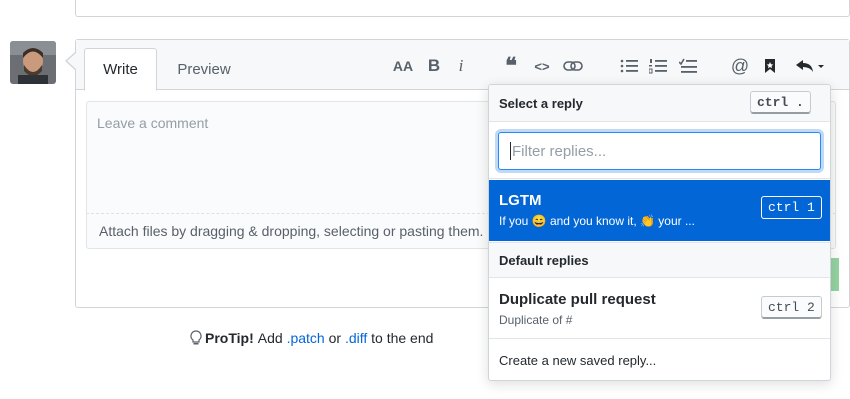 The width and height of the screenshot is (850, 399). I want to click on italic-icon: i, so click(461, 66).